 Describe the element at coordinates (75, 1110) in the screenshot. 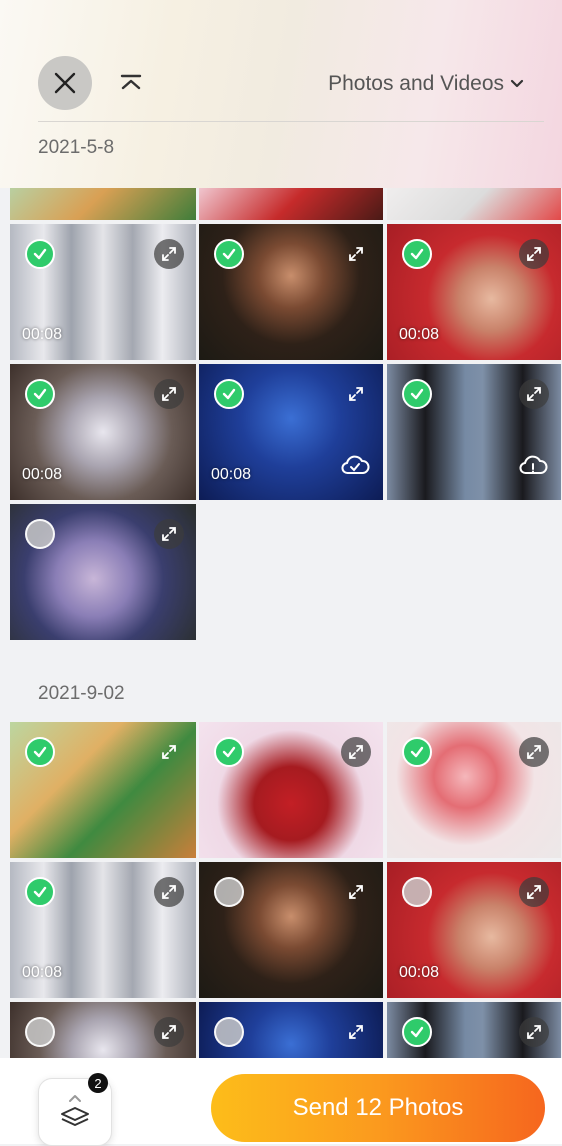

I see `layers-icon` at that location.